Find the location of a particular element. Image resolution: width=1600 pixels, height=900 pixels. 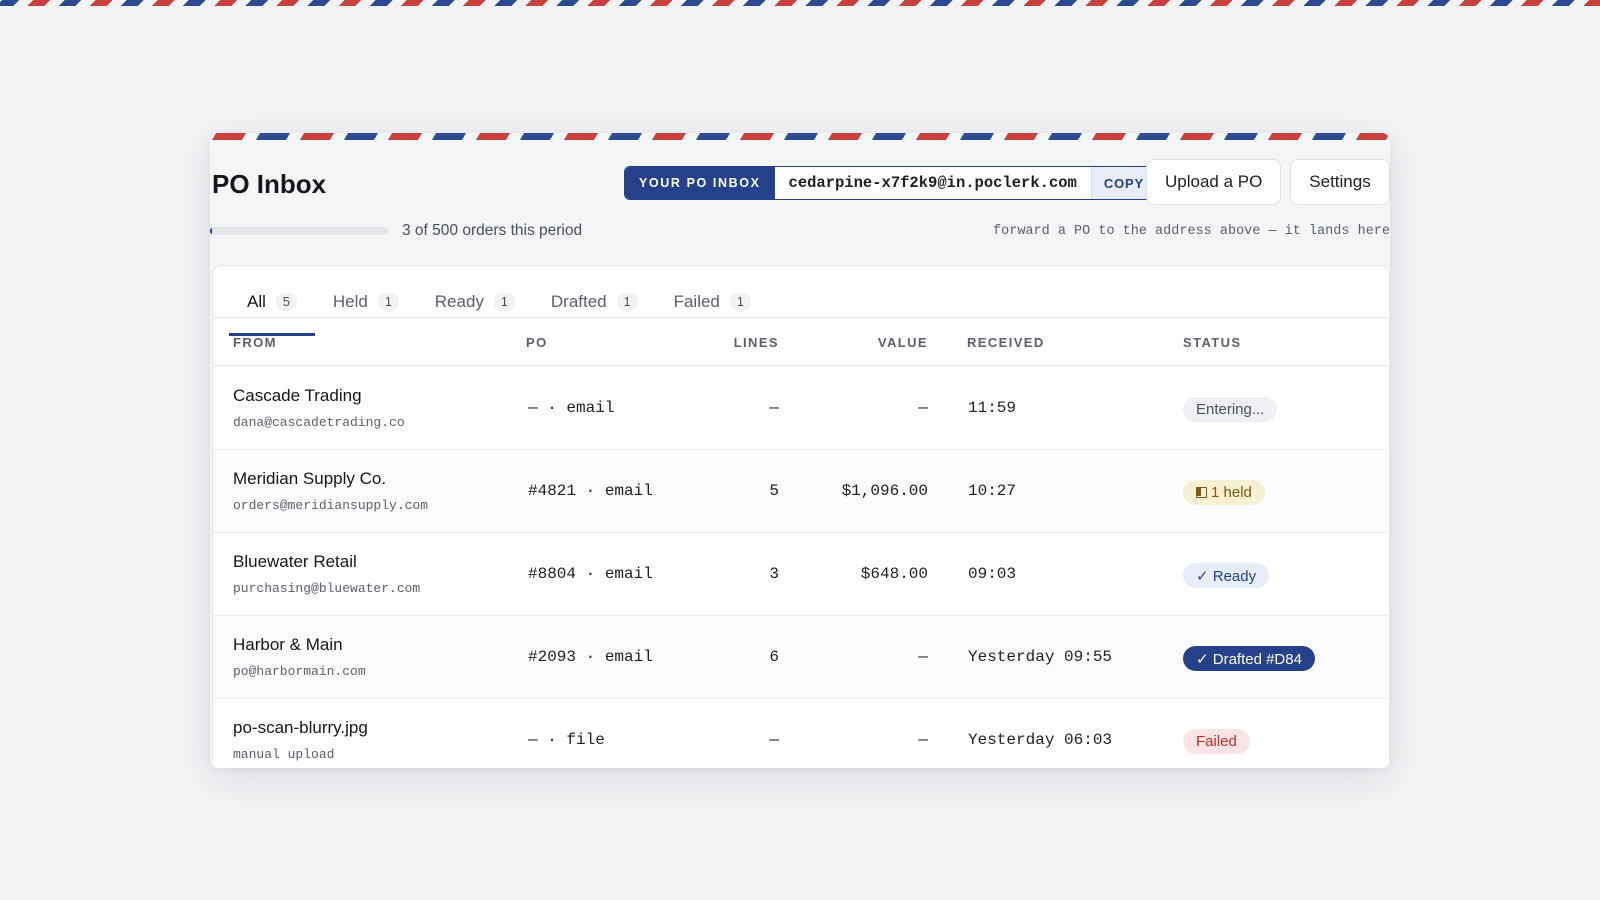

sender-email: po@harbormain.com is located at coordinates (299, 671).